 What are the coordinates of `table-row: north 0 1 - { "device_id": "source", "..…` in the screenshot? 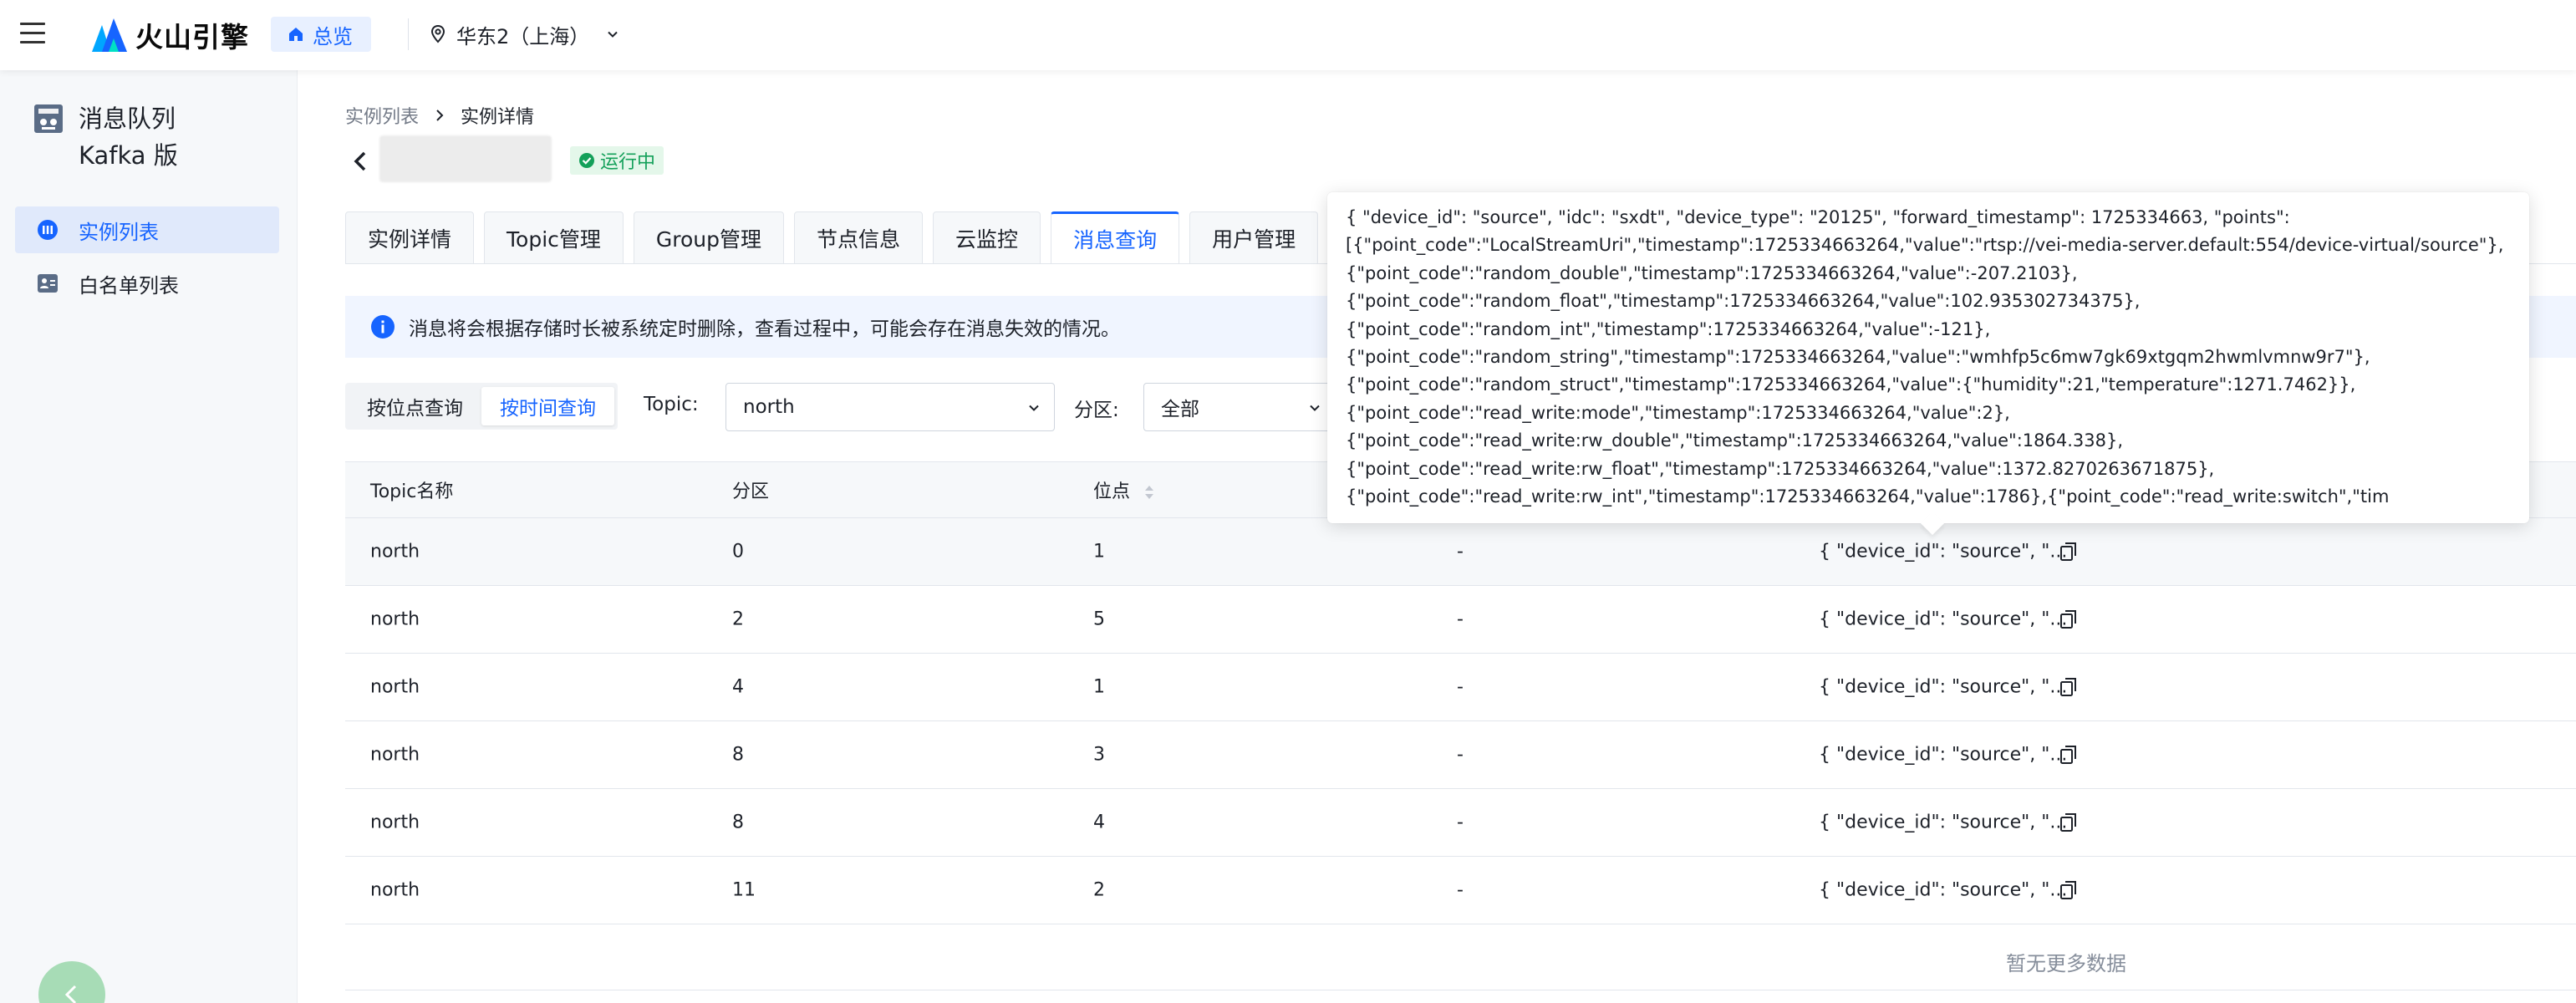 It's located at (1460, 552).